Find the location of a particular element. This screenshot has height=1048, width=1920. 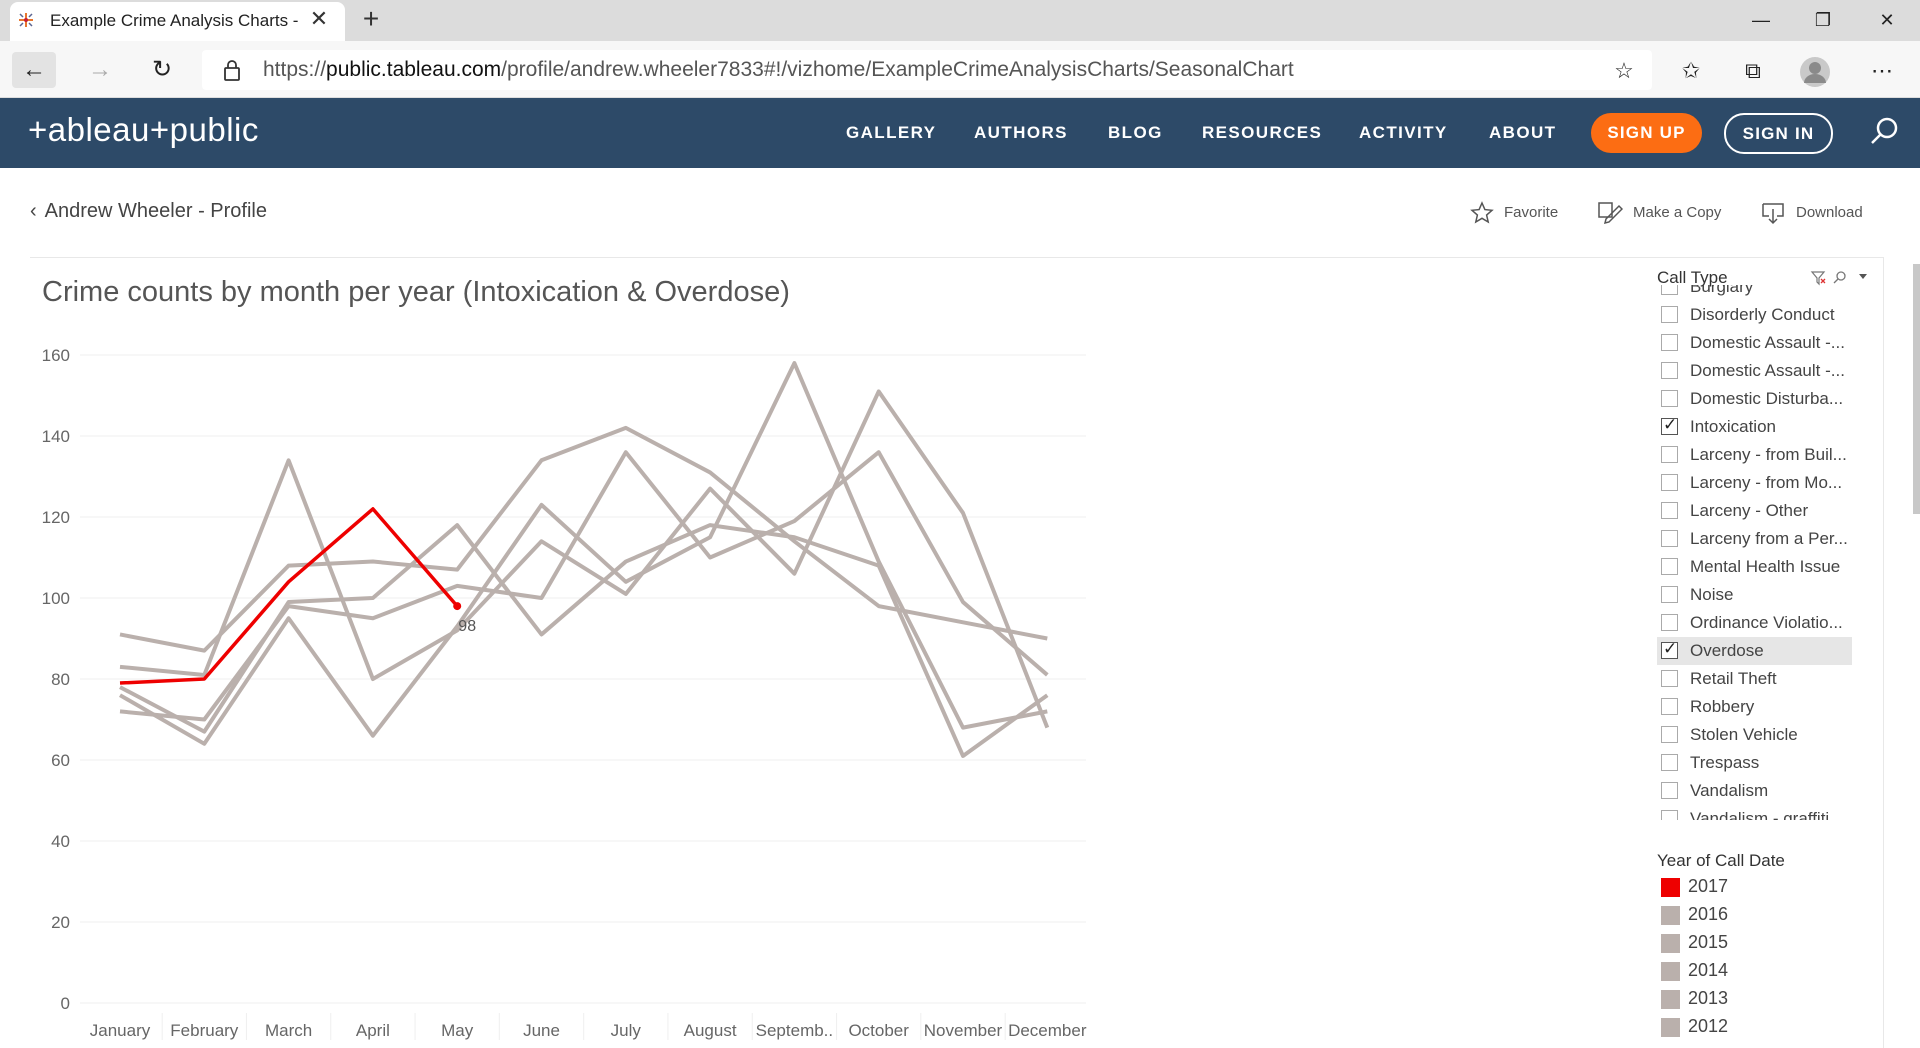

filter-item-label: Retail Theft is located at coordinates (1733, 678).